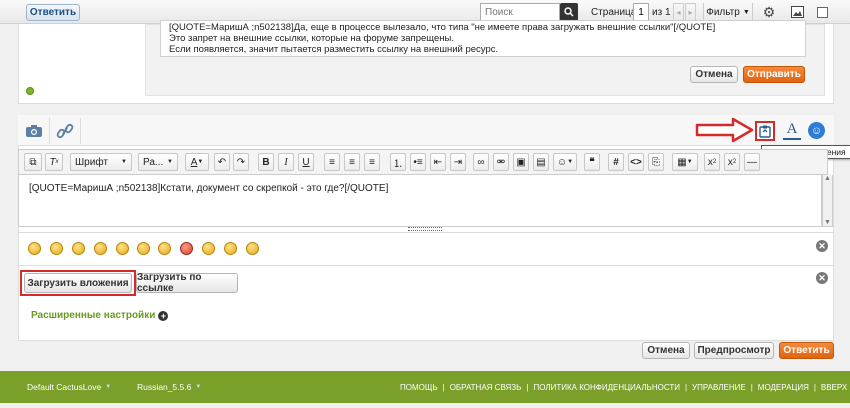 Image resolution: width=850 pixels, height=408 pixels. What do you see at coordinates (816, 130) in the screenshot?
I see `smiley-icon: ☺` at bounding box center [816, 130].